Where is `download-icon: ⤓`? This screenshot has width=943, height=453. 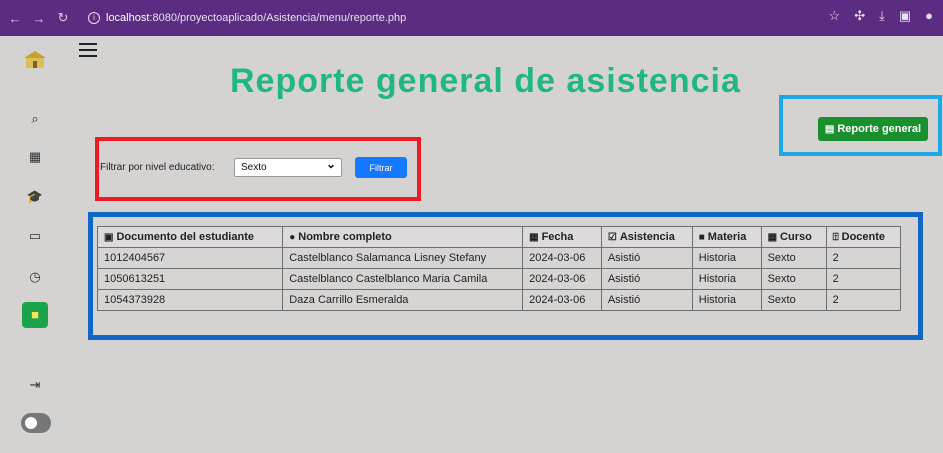
download-icon: ⤓ is located at coordinates (882, 16).